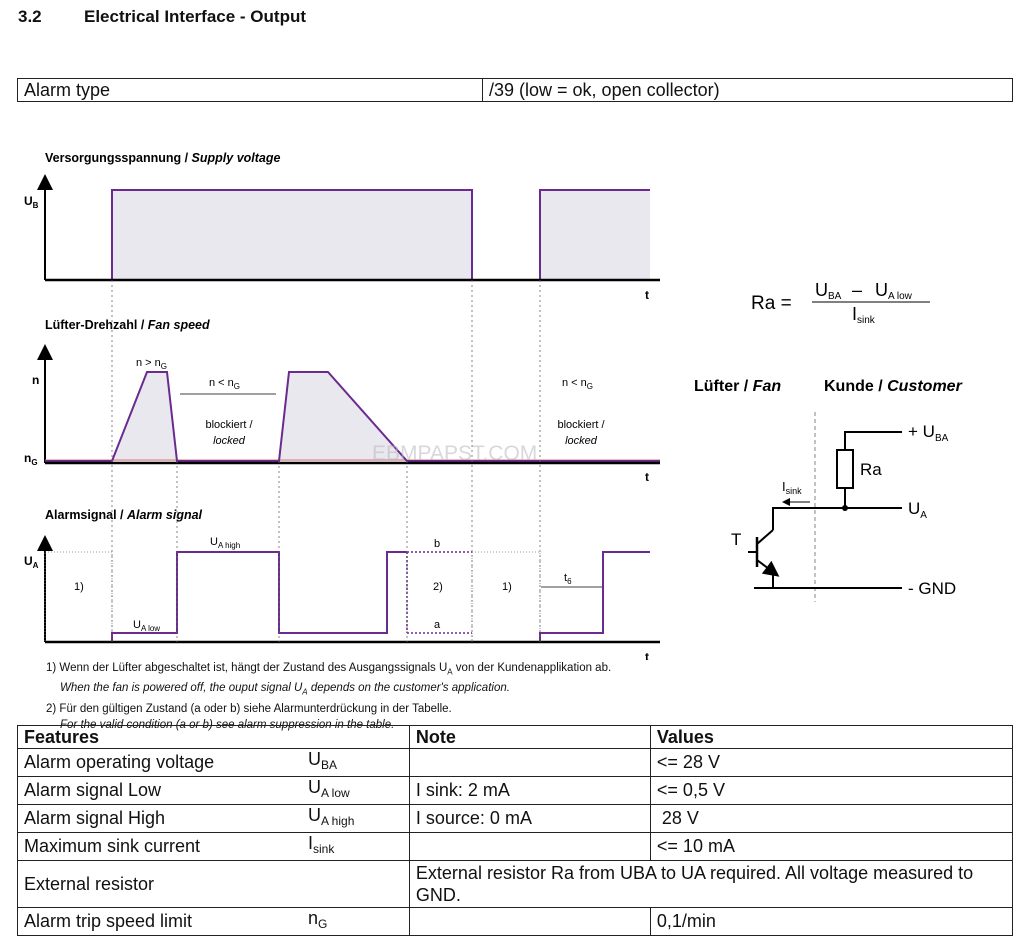 This screenshot has width=1031, height=936. Describe the element at coordinates (871, 469) in the screenshot. I see `ra-label: Ra` at that location.